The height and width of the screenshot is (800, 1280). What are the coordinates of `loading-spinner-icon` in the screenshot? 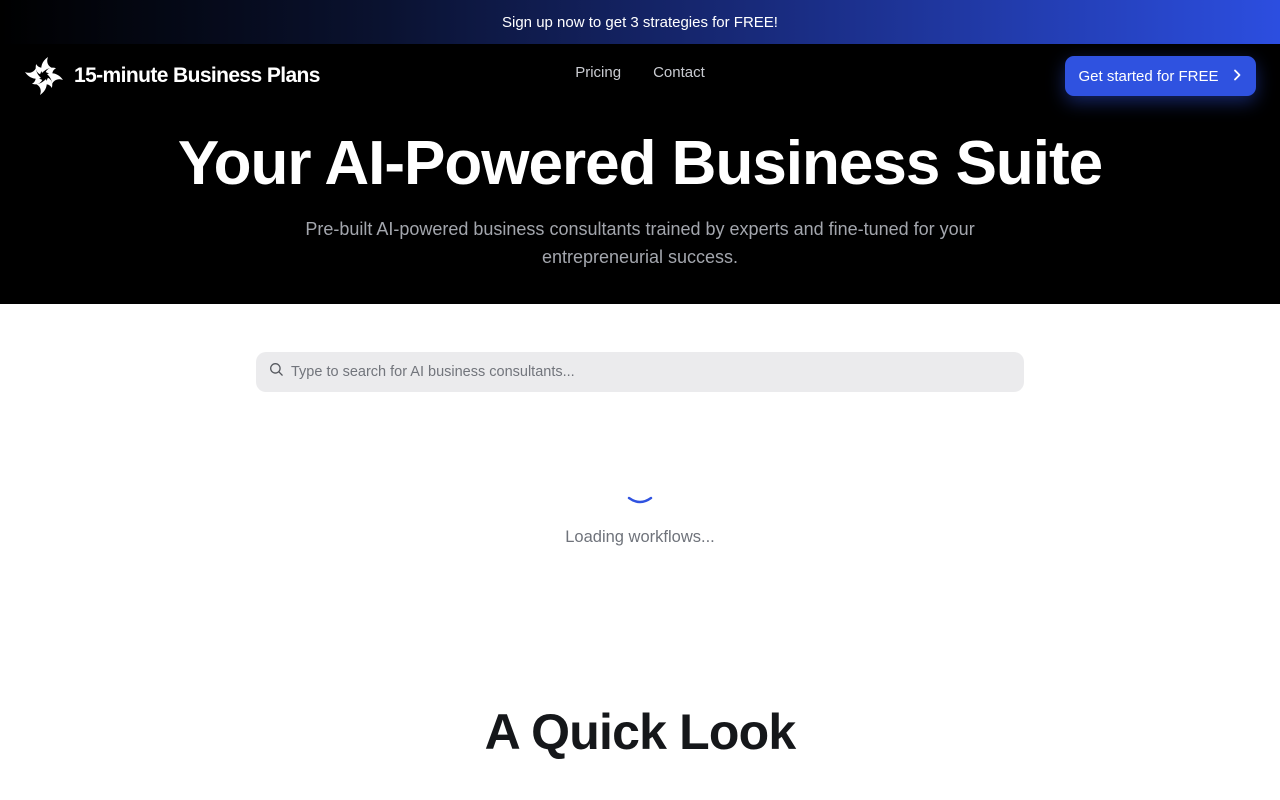 It's located at (640, 488).